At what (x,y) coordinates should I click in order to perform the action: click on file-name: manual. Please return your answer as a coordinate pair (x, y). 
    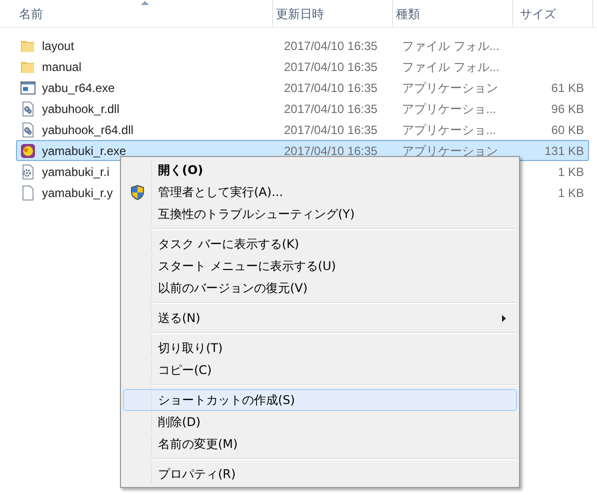
    Looking at the image, I should click on (62, 67).